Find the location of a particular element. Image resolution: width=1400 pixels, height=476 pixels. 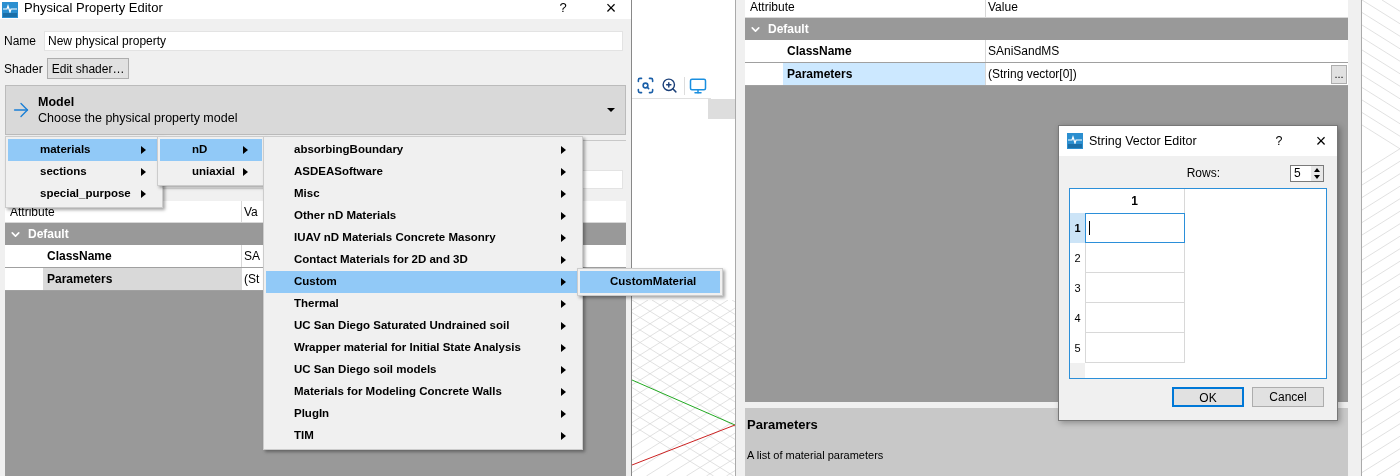

rows-spinbox: 5 is located at coordinates (1307, 173).